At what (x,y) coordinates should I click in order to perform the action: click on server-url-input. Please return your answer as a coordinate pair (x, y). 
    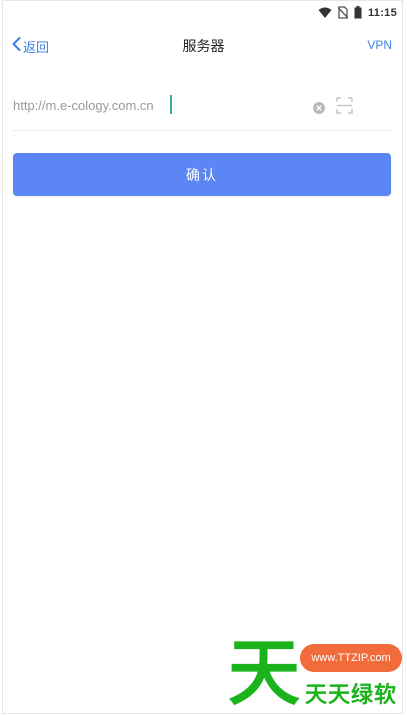
    Looking at the image, I should click on (158, 105).